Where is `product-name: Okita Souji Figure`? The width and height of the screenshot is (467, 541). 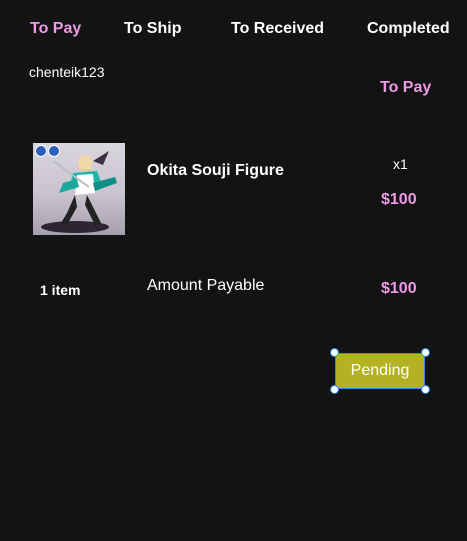
product-name: Okita Souji Figure is located at coordinates (215, 171).